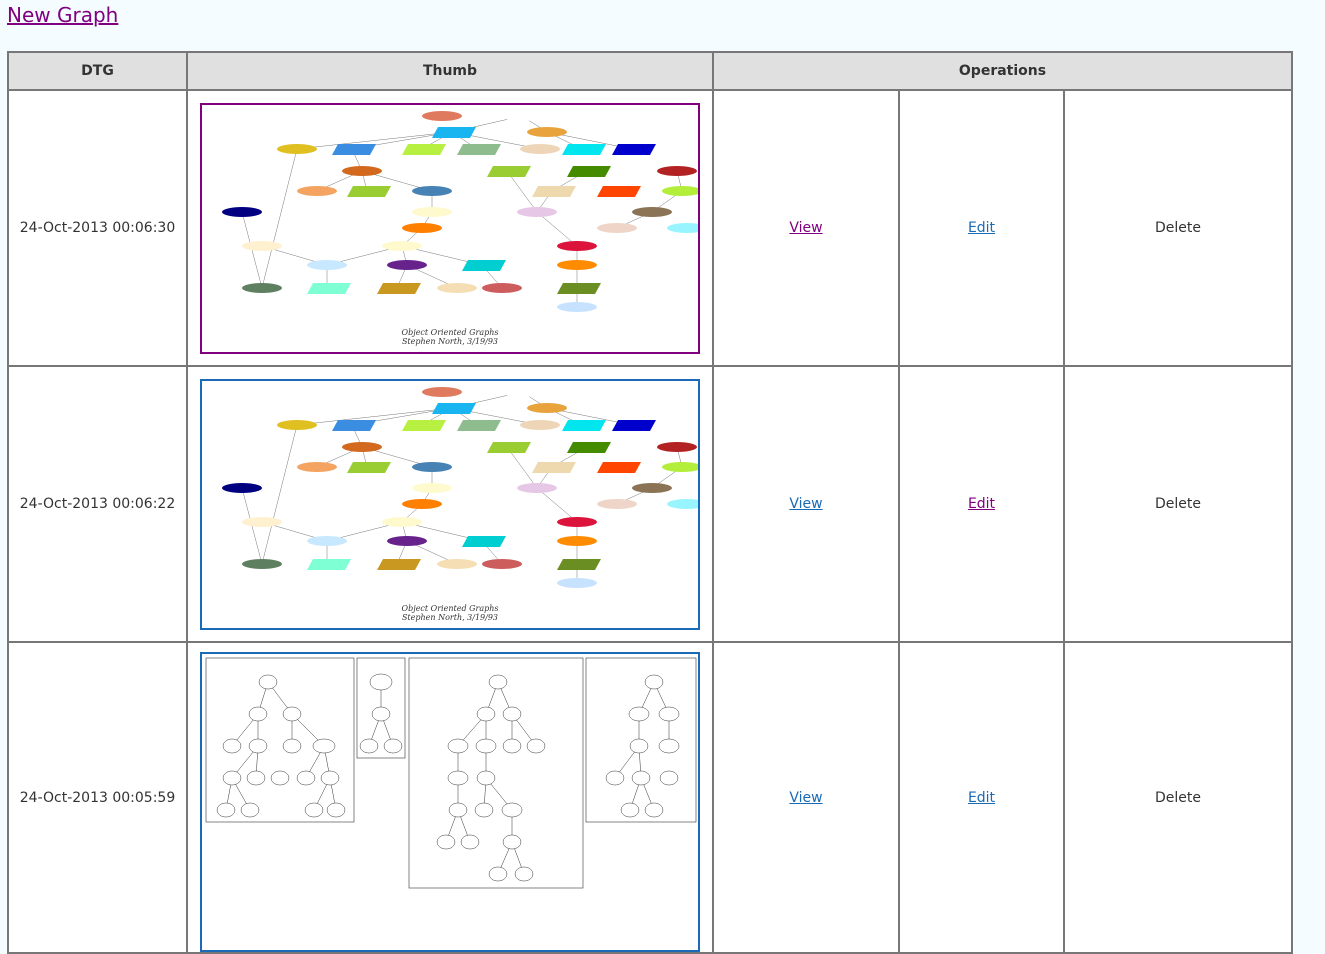 The width and height of the screenshot is (1325, 954). What do you see at coordinates (450, 71) in the screenshot?
I see `column-header-thumb: Thumb` at bounding box center [450, 71].